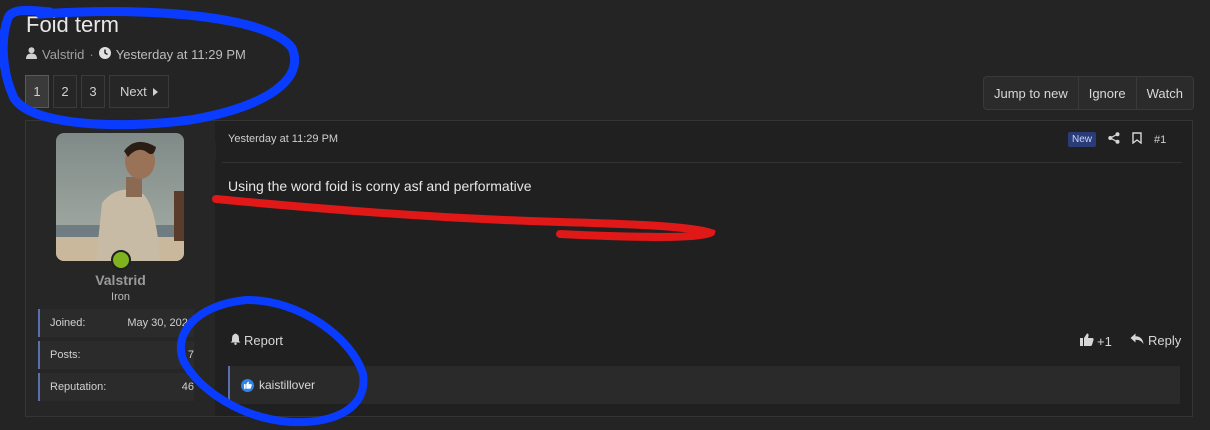 The width and height of the screenshot is (1210, 430). I want to click on thread-title: Foid term, so click(72, 24).